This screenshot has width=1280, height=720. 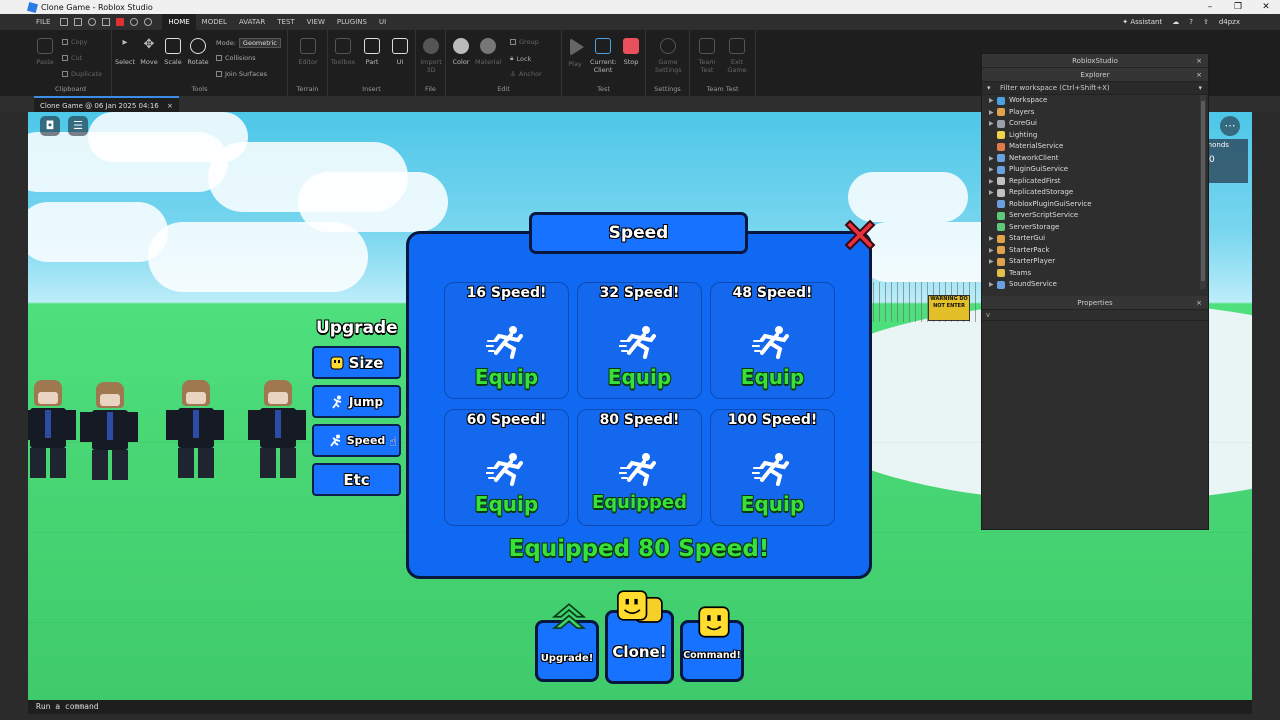 I want to click on upgrade-menu-button: Upgrade!, so click(x=567, y=642).